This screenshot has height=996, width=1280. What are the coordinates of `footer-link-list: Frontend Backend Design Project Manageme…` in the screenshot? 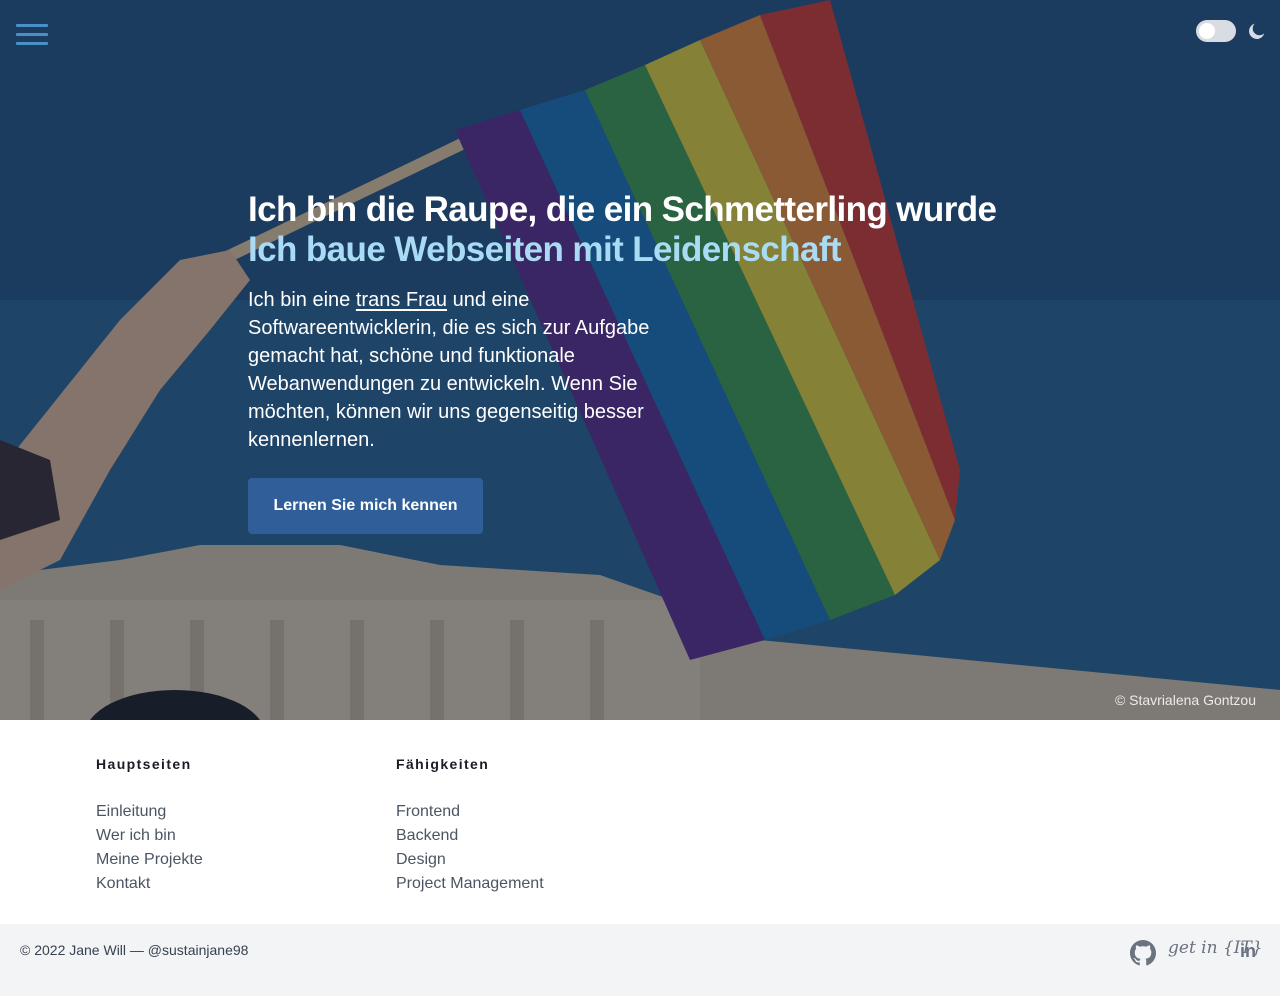 It's located at (470, 848).